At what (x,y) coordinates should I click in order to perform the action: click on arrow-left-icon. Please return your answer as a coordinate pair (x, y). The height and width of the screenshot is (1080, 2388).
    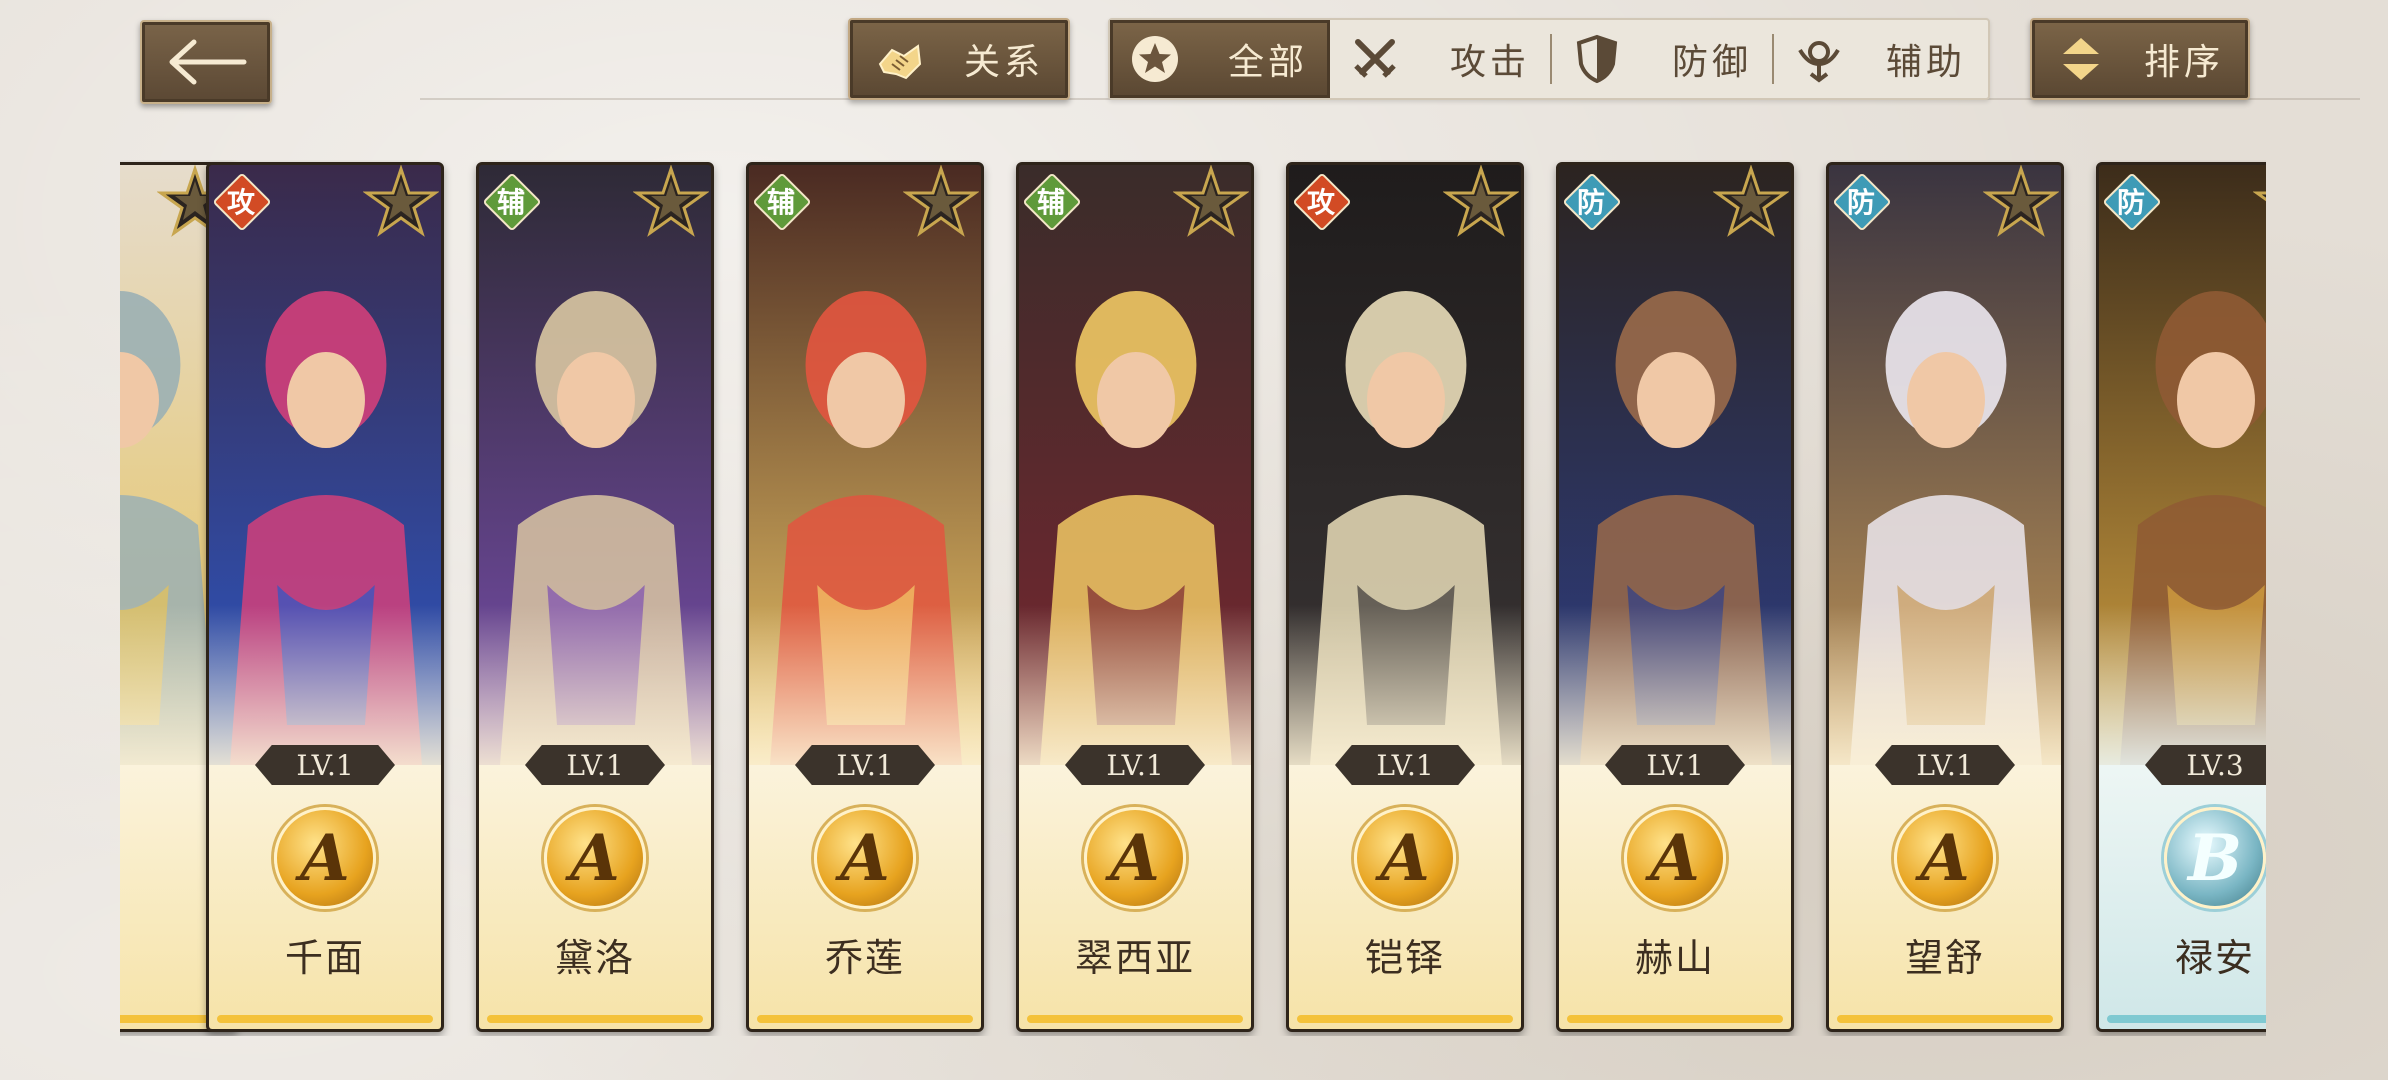
    Looking at the image, I should click on (208, 62).